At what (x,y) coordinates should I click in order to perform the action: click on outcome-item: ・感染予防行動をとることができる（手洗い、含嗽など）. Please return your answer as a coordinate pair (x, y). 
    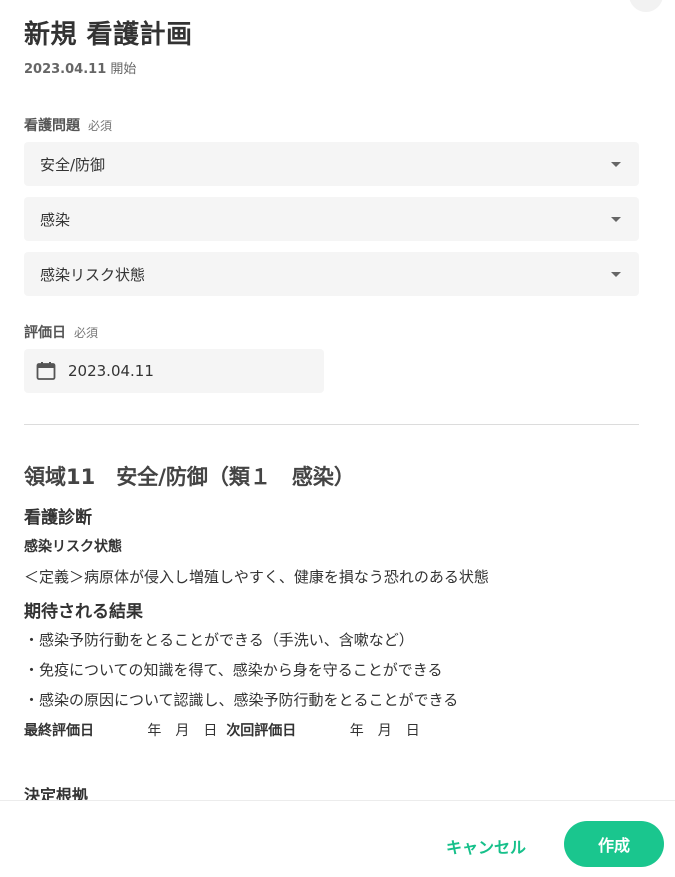
    Looking at the image, I should click on (219, 640).